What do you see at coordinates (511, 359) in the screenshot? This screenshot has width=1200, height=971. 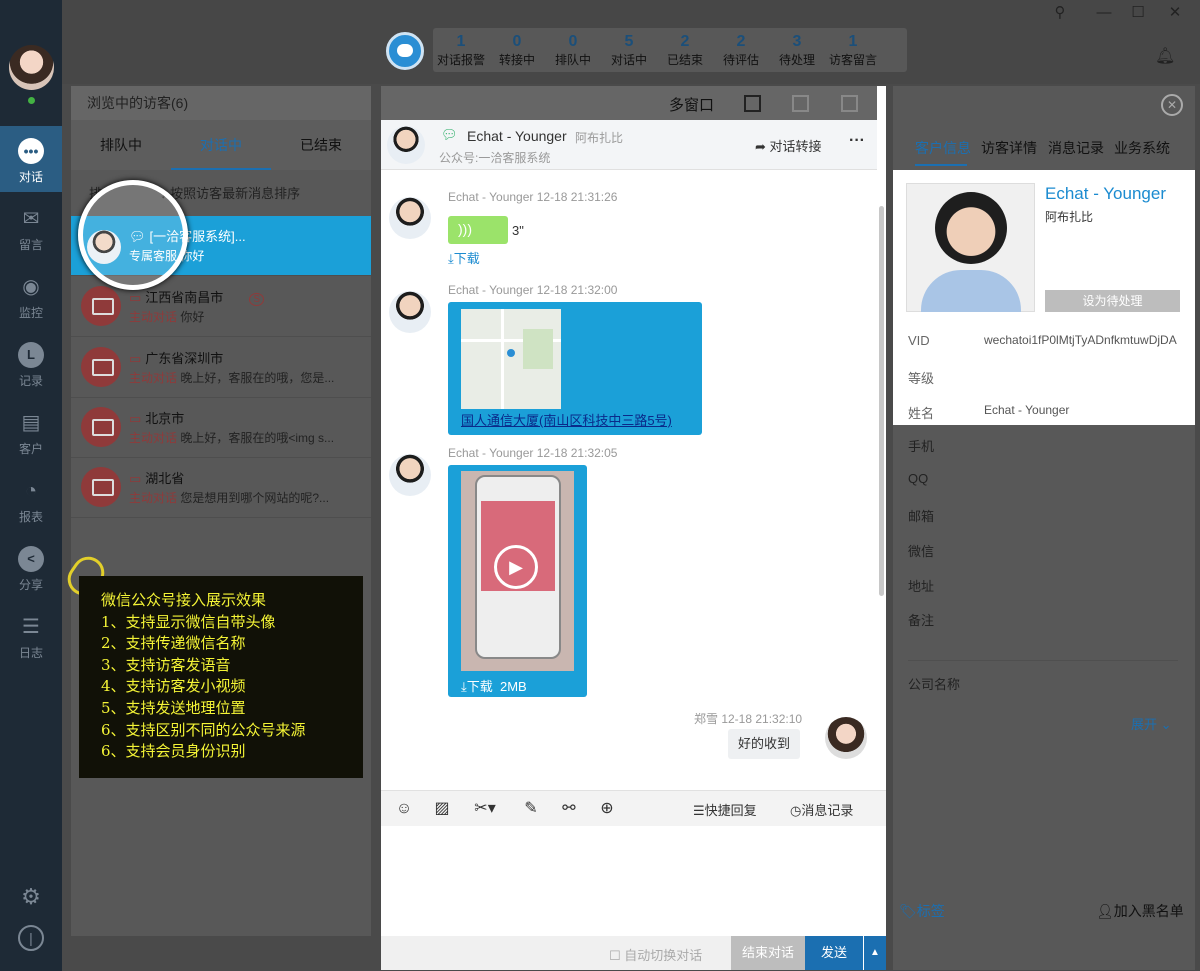 I see `map-thumbnail` at bounding box center [511, 359].